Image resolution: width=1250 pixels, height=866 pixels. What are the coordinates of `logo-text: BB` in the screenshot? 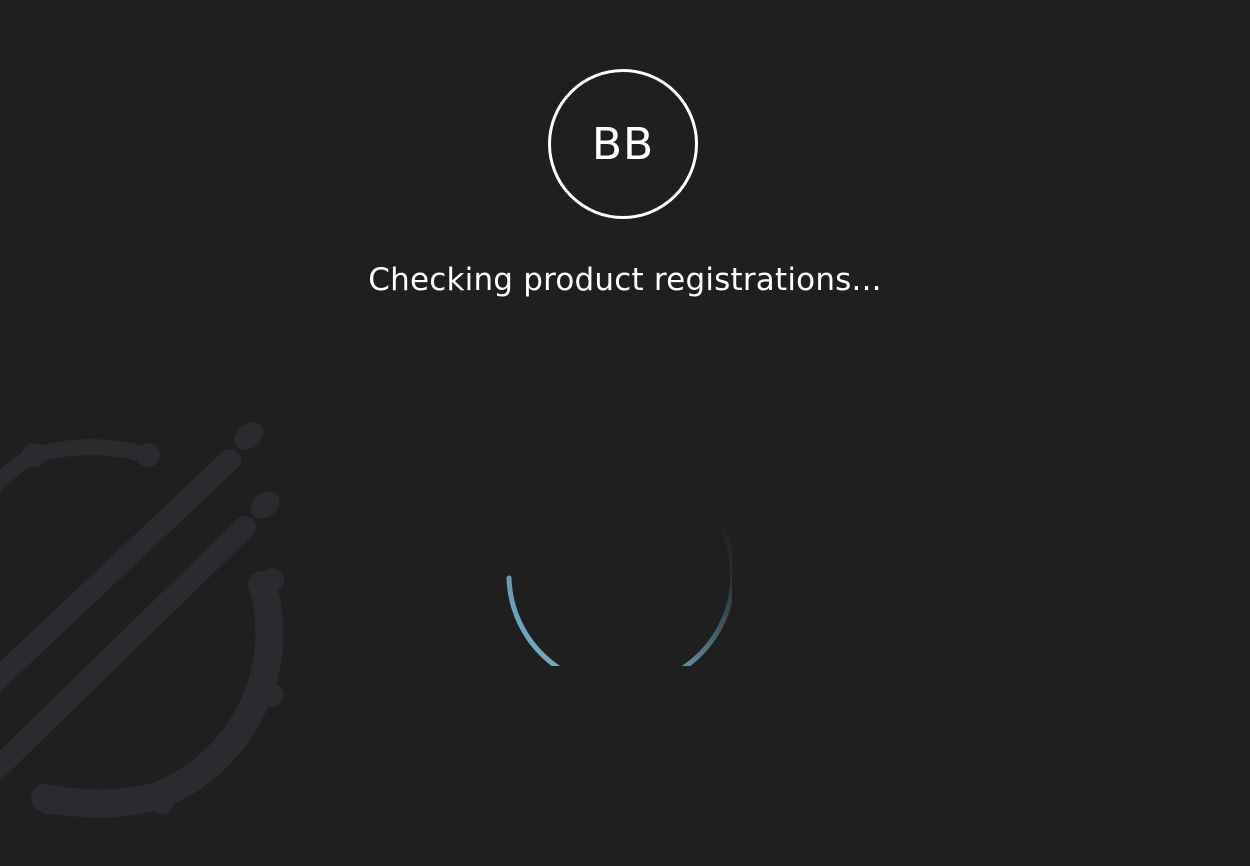 It's located at (623, 144).